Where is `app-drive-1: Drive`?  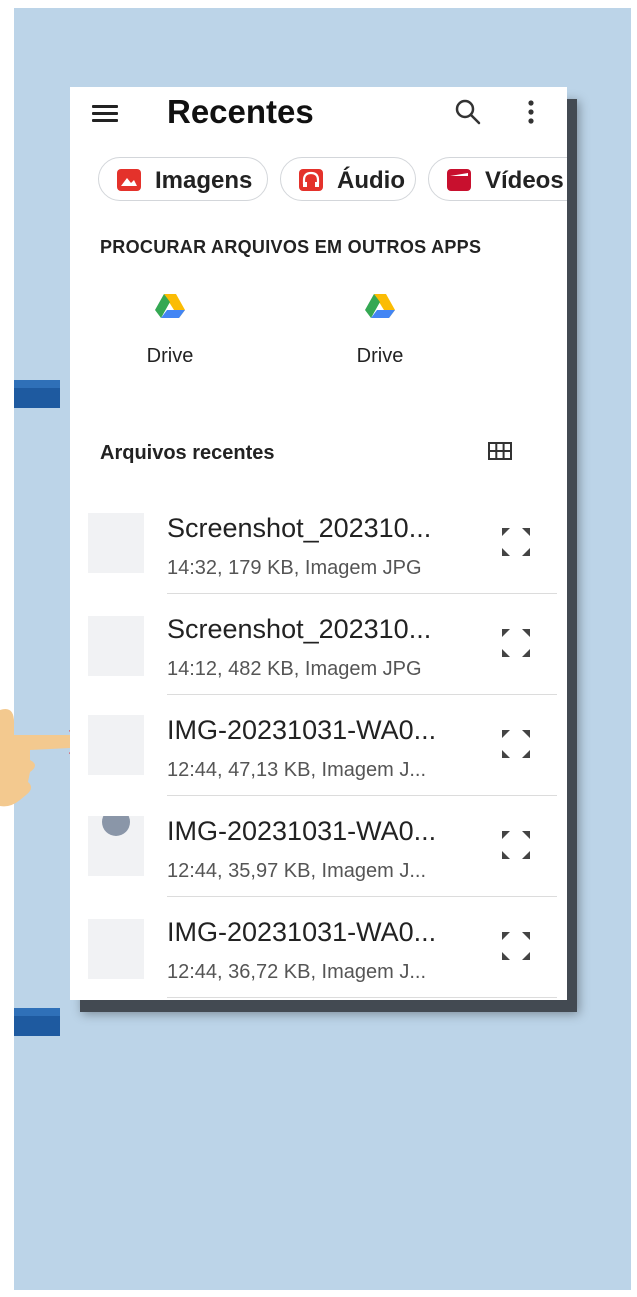
app-drive-1: Drive is located at coordinates (170, 330).